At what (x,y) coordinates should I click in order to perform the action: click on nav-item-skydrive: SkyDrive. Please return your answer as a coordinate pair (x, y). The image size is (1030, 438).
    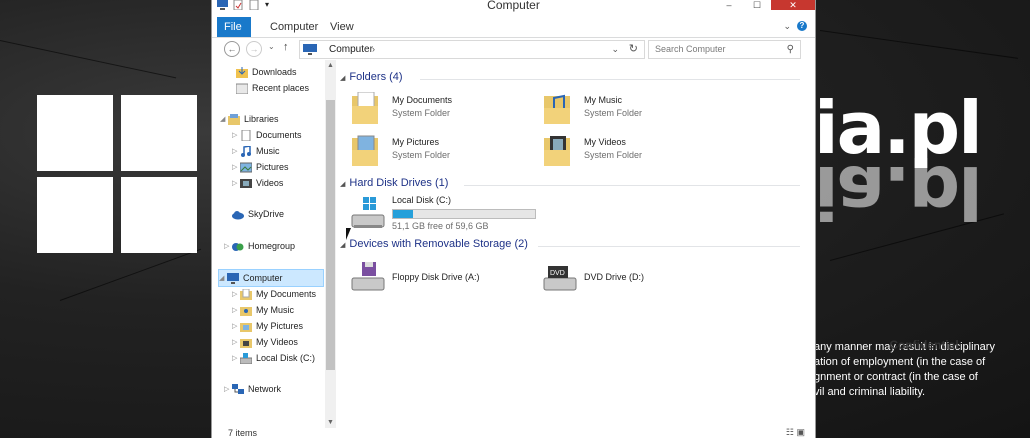
    Looking at the image, I should click on (258, 214).